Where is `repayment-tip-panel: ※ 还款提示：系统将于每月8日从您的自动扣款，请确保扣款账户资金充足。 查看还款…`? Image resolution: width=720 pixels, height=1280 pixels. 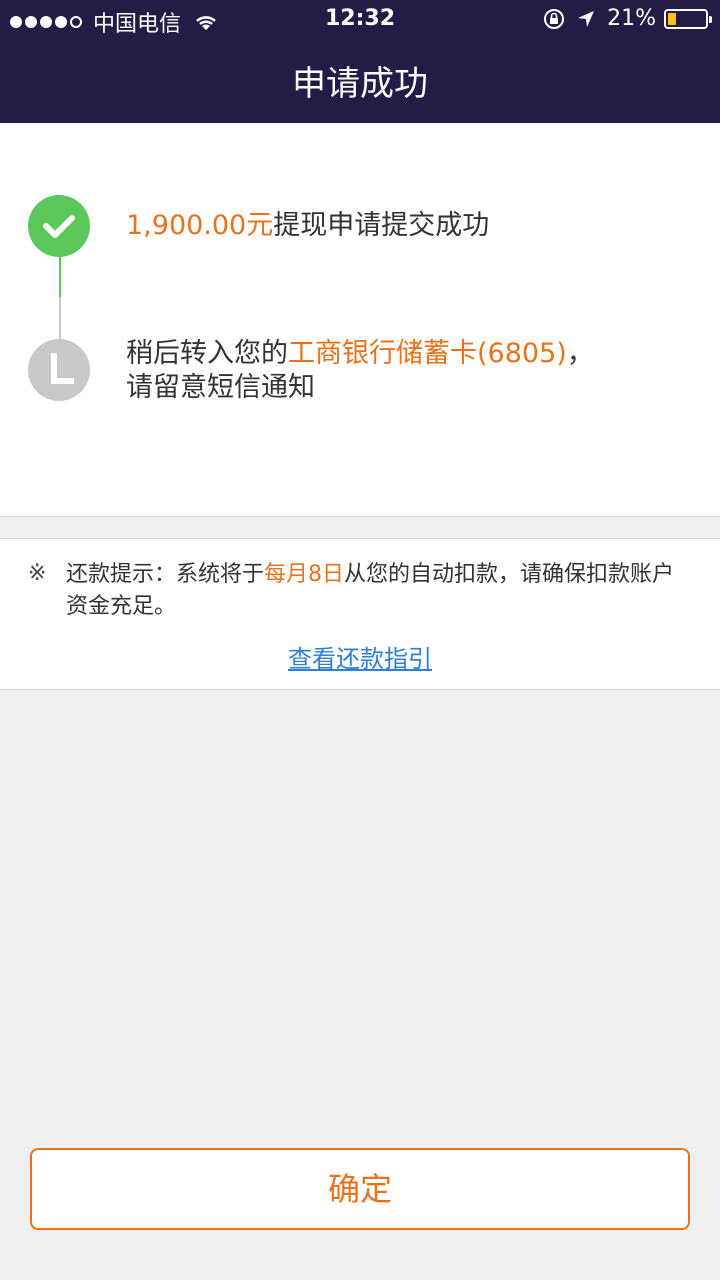
repayment-tip-panel: ※ 还款提示：系统将于每月8日从您的自动扣款，请确保扣款账户资金充足。 查看还款… is located at coordinates (360, 614).